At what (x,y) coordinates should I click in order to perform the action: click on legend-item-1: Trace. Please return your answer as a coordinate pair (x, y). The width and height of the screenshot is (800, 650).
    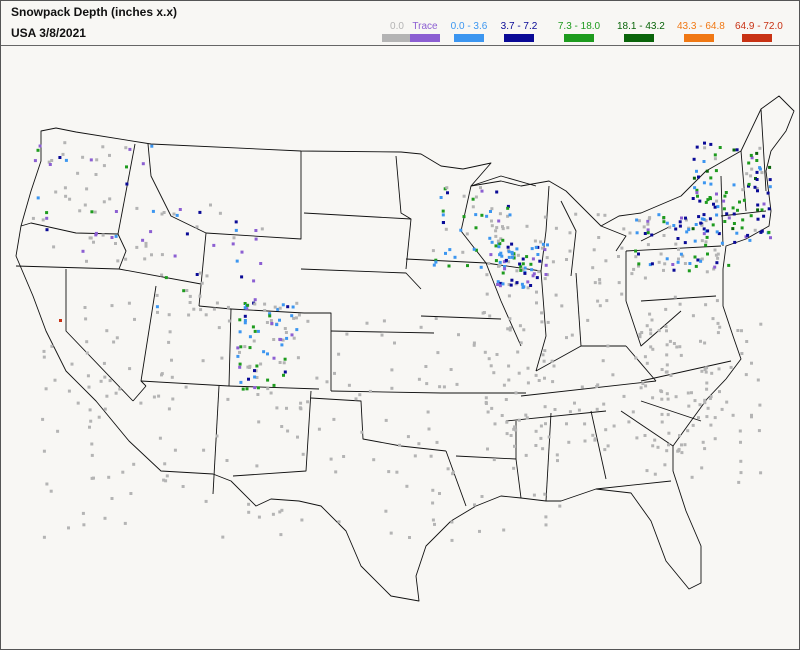
    Looking at the image, I should click on (425, 31).